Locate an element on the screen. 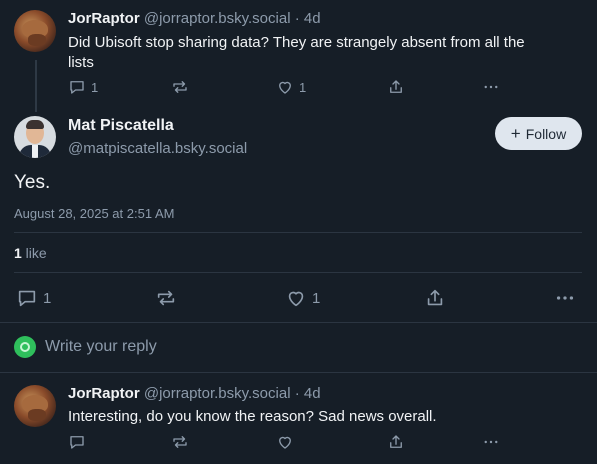 The image size is (597, 464). parent-like-button: 1 is located at coordinates (291, 87).